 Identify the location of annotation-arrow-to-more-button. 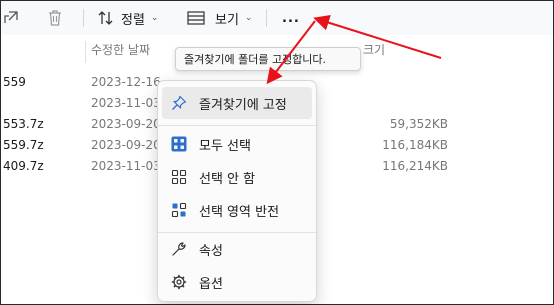
(377, 36).